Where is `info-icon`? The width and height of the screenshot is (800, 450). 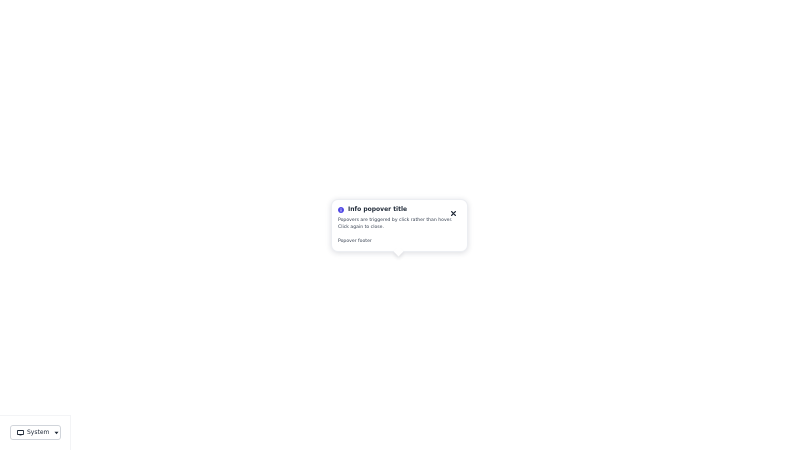 info-icon is located at coordinates (341, 210).